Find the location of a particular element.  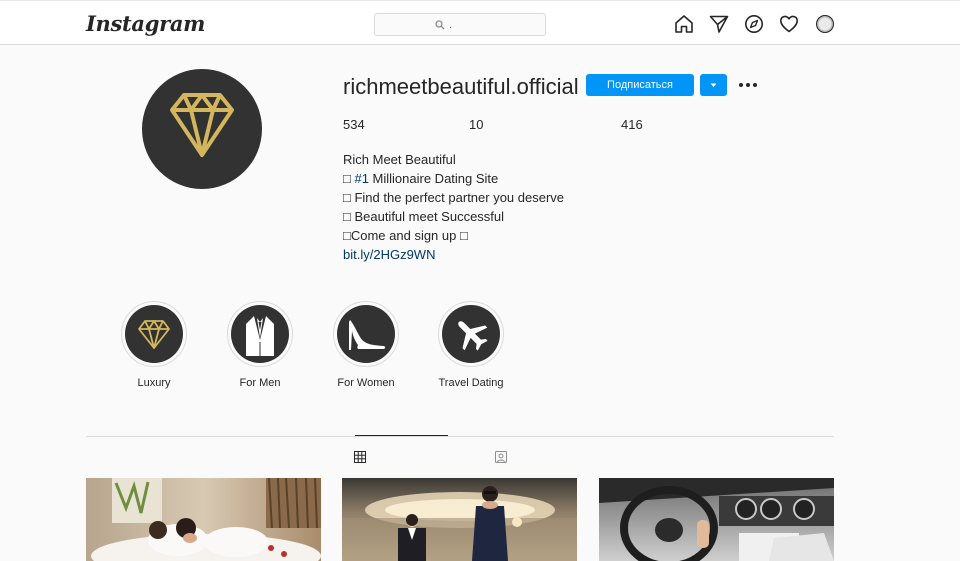

suit-icon is located at coordinates (260, 336).